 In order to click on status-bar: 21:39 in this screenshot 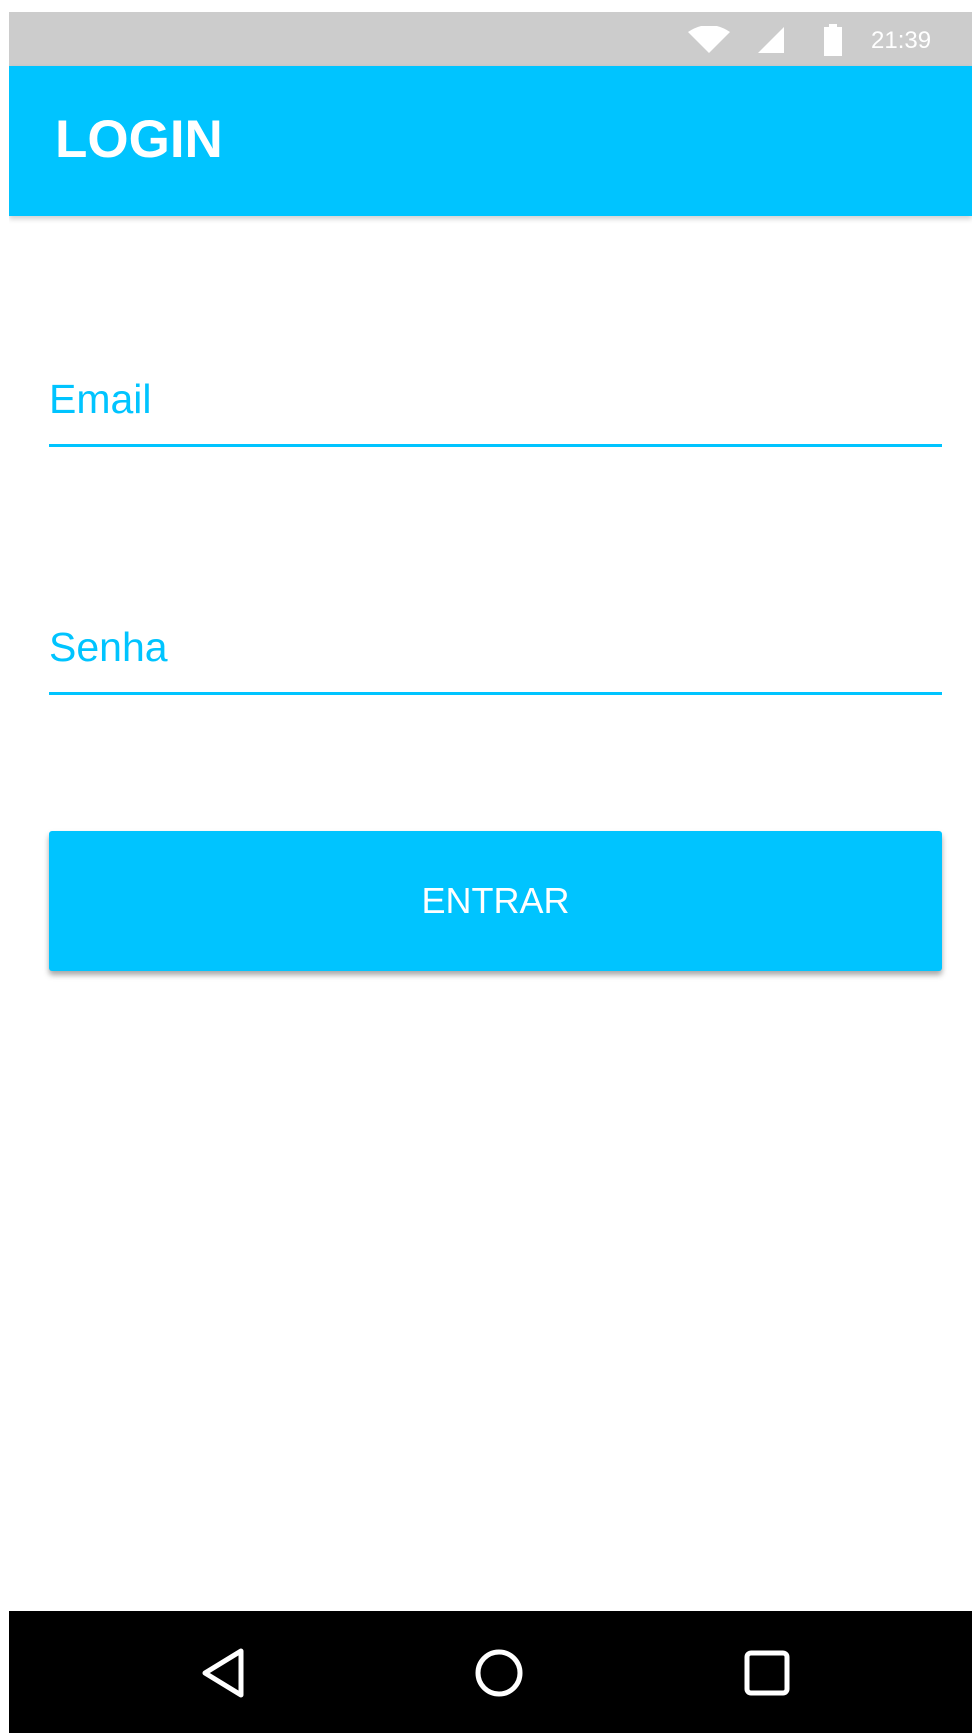, I will do `click(490, 39)`.